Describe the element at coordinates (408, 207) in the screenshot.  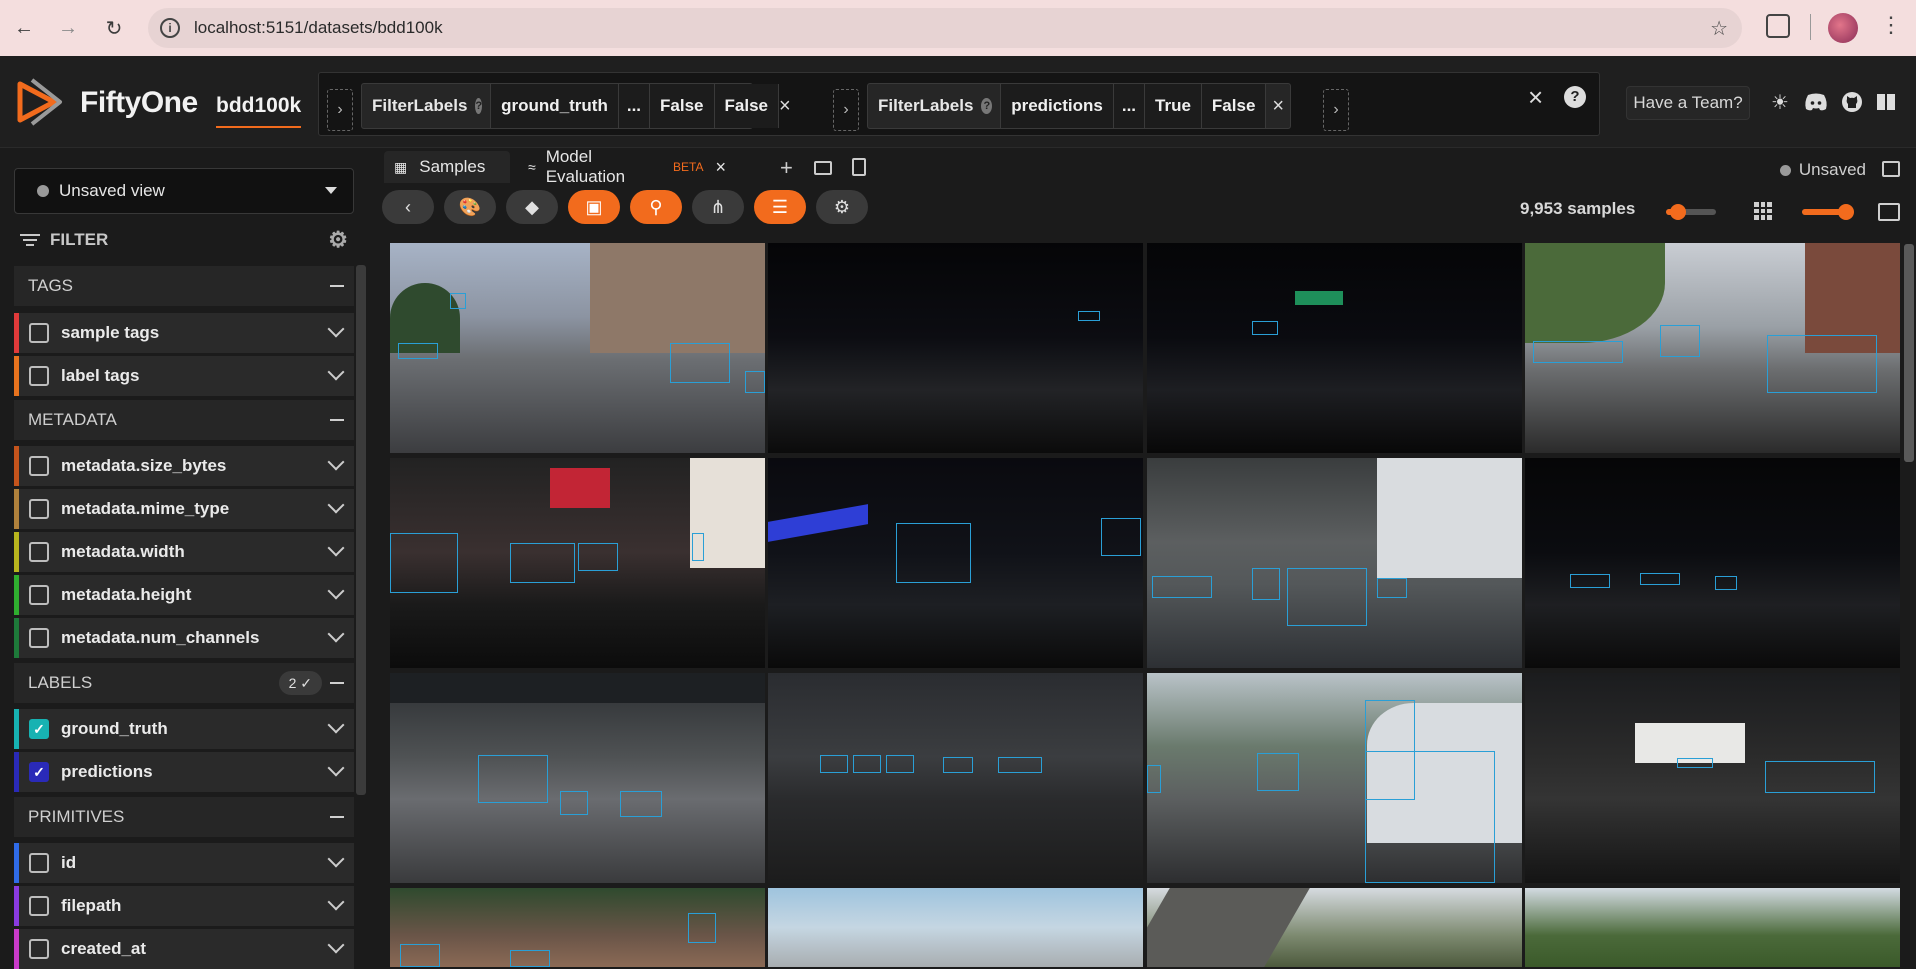
I see `collapse-sidebar-button: ‹` at that location.